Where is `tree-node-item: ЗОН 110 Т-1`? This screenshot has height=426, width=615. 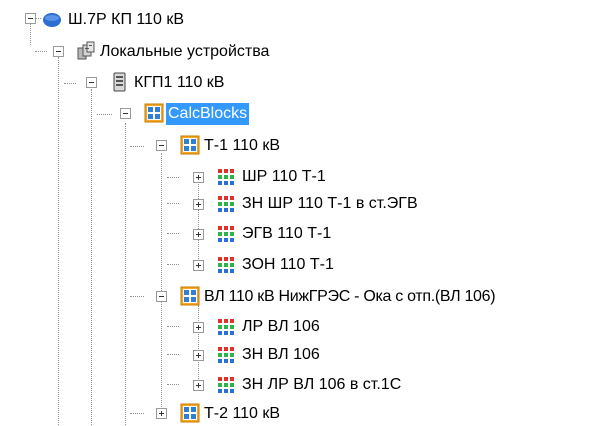 tree-node-item: ЗОН 110 Т-1 is located at coordinates (175, 265).